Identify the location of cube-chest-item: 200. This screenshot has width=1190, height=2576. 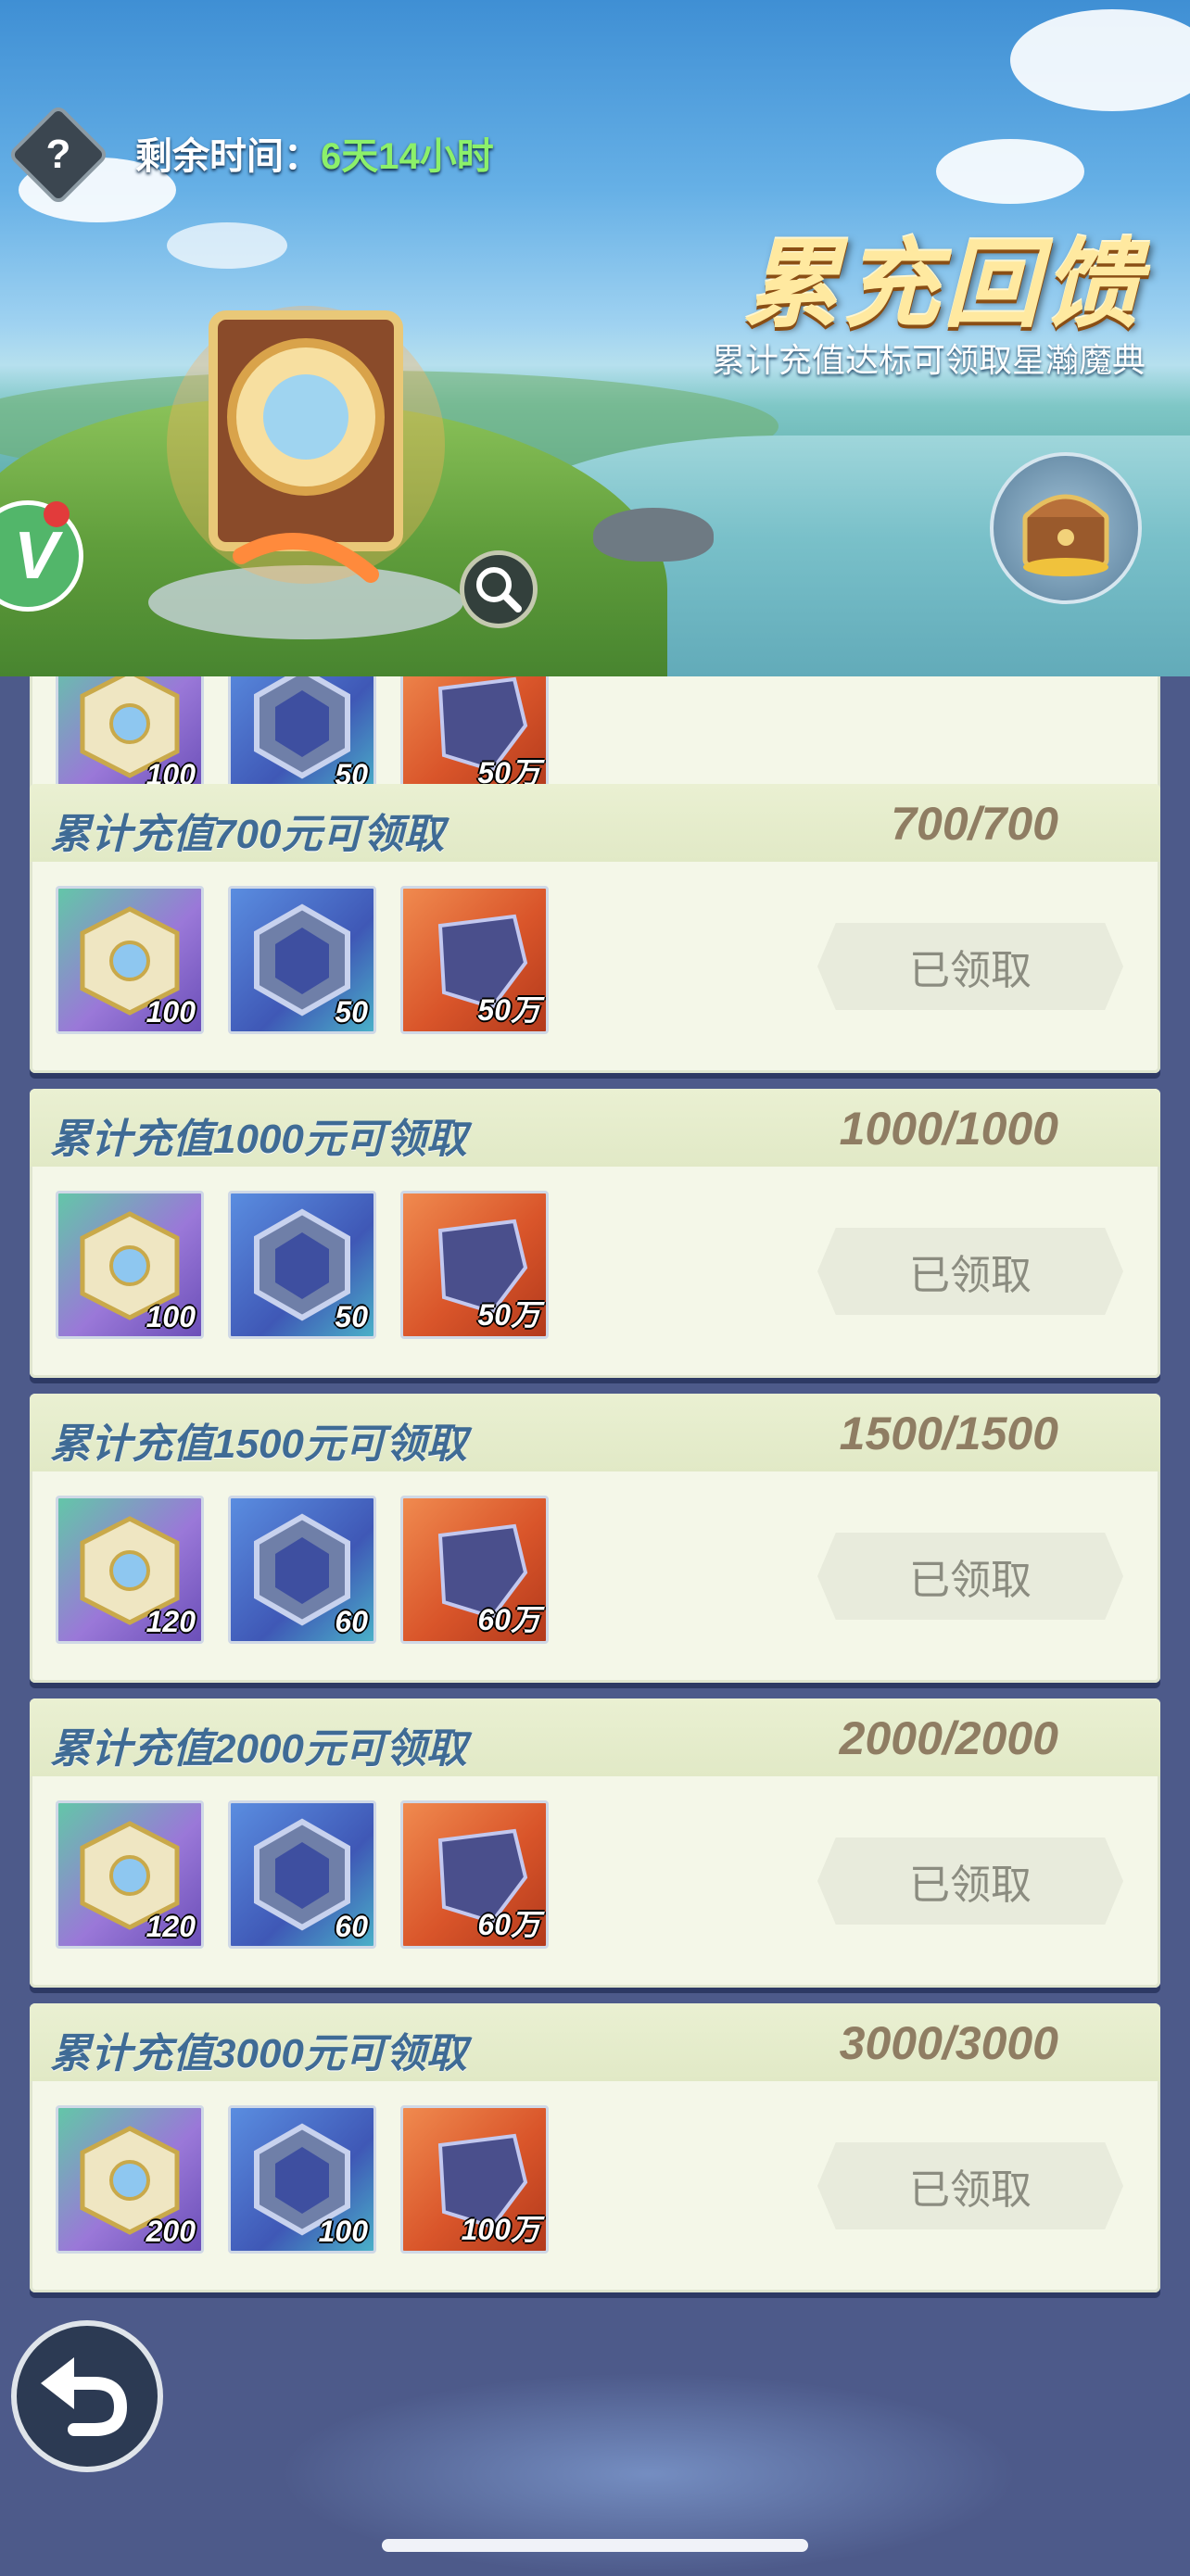
(130, 2179).